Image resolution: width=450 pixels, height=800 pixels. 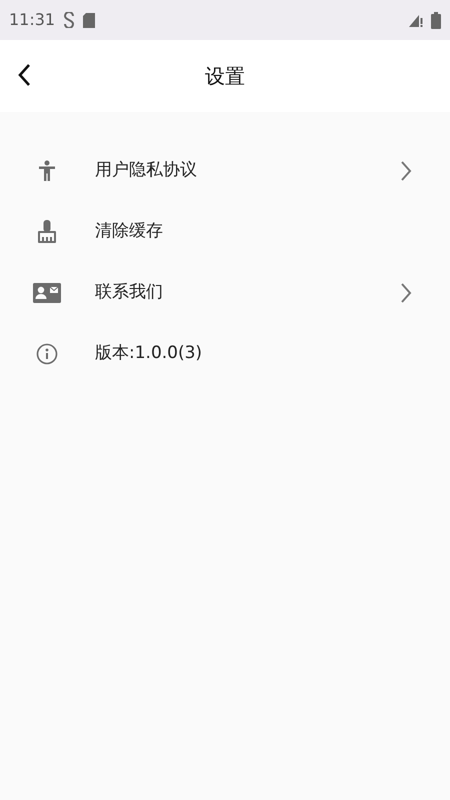 What do you see at coordinates (225, 292) in the screenshot?
I see `settings-item: 联系我们` at bounding box center [225, 292].